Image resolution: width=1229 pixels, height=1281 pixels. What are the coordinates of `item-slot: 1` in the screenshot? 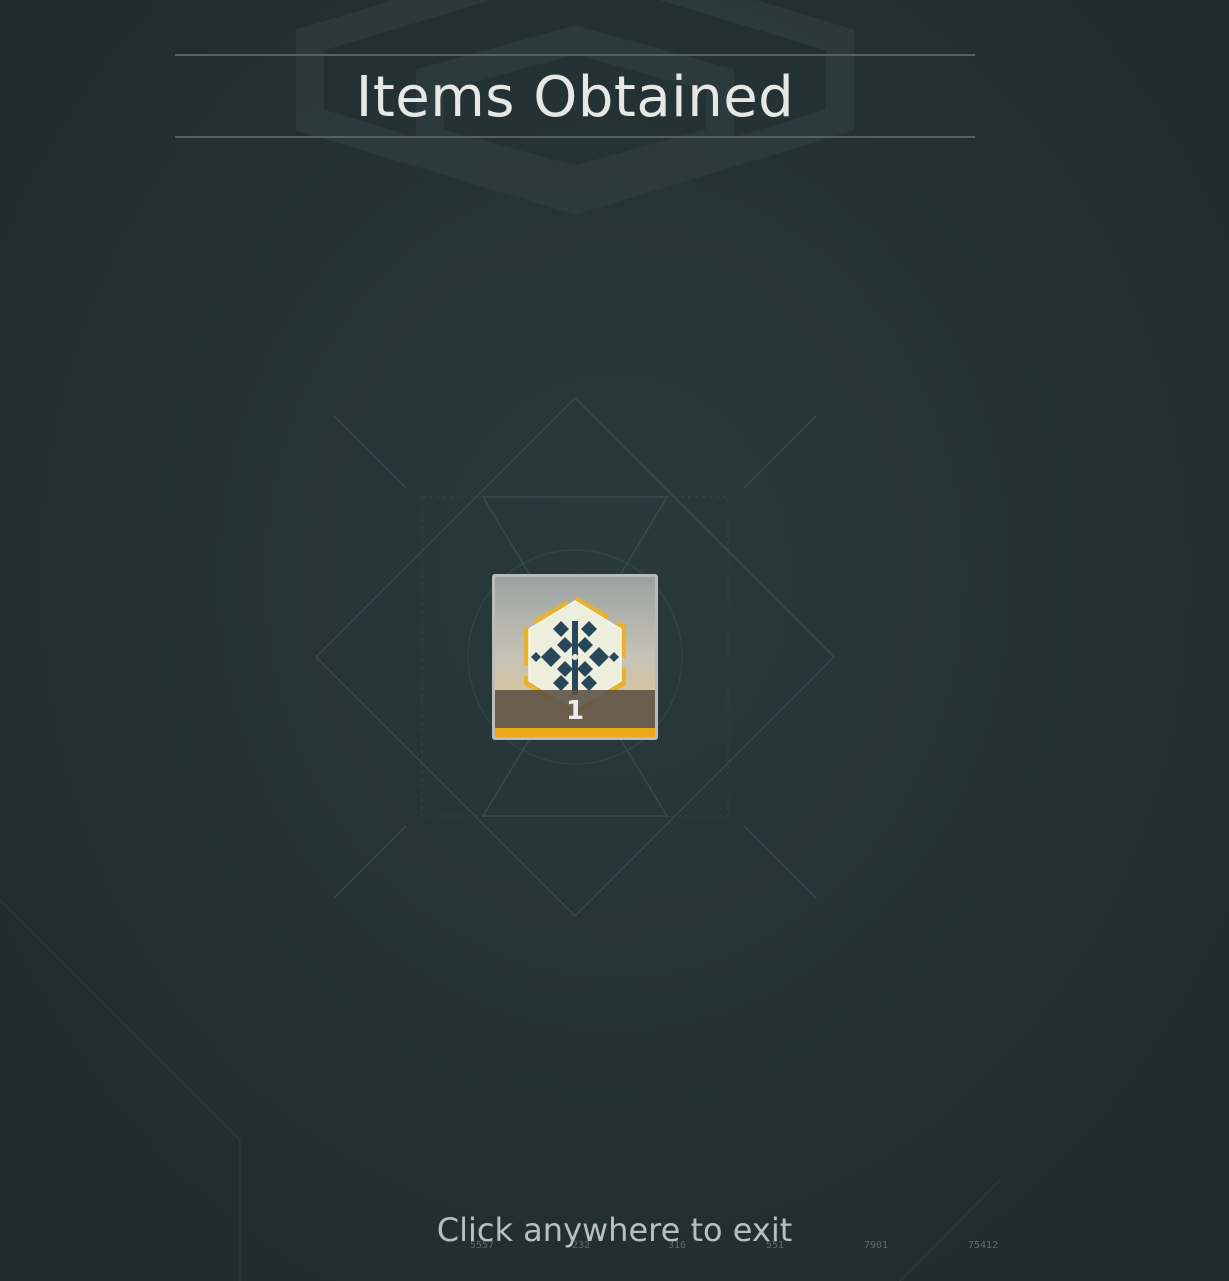 It's located at (575, 657).